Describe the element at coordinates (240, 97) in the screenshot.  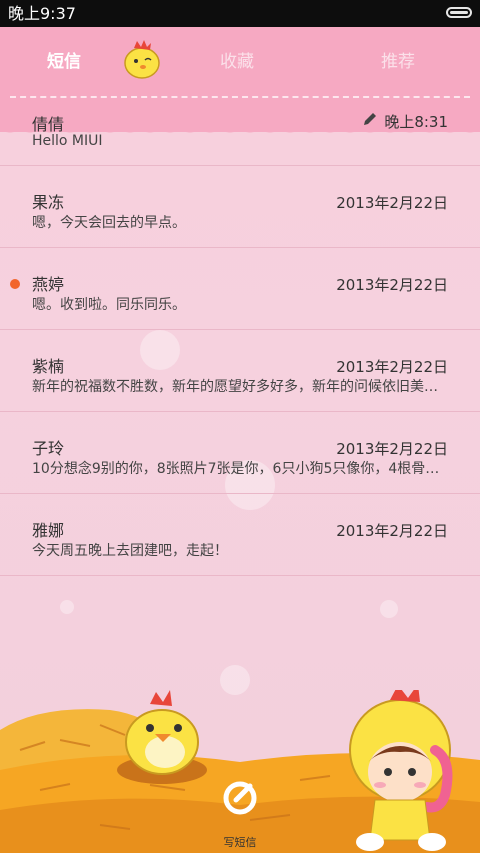
I see `header-divider` at that location.